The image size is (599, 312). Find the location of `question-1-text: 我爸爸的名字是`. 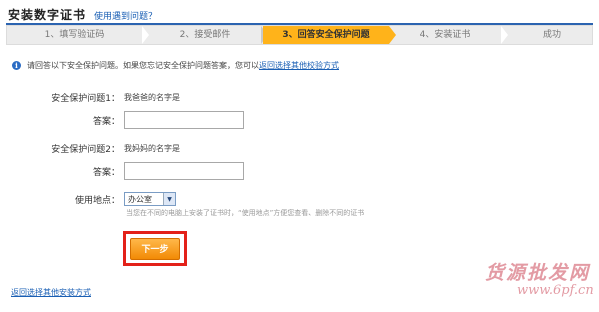

question-1-text: 我爸爸的名字是 is located at coordinates (152, 97).